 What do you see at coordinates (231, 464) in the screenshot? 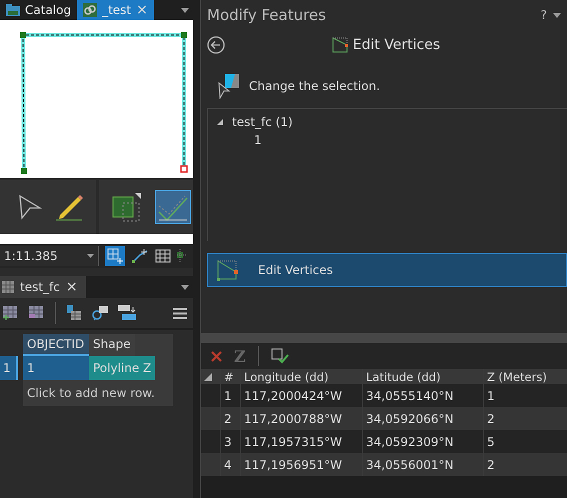
I see `table-cell: 4` at bounding box center [231, 464].